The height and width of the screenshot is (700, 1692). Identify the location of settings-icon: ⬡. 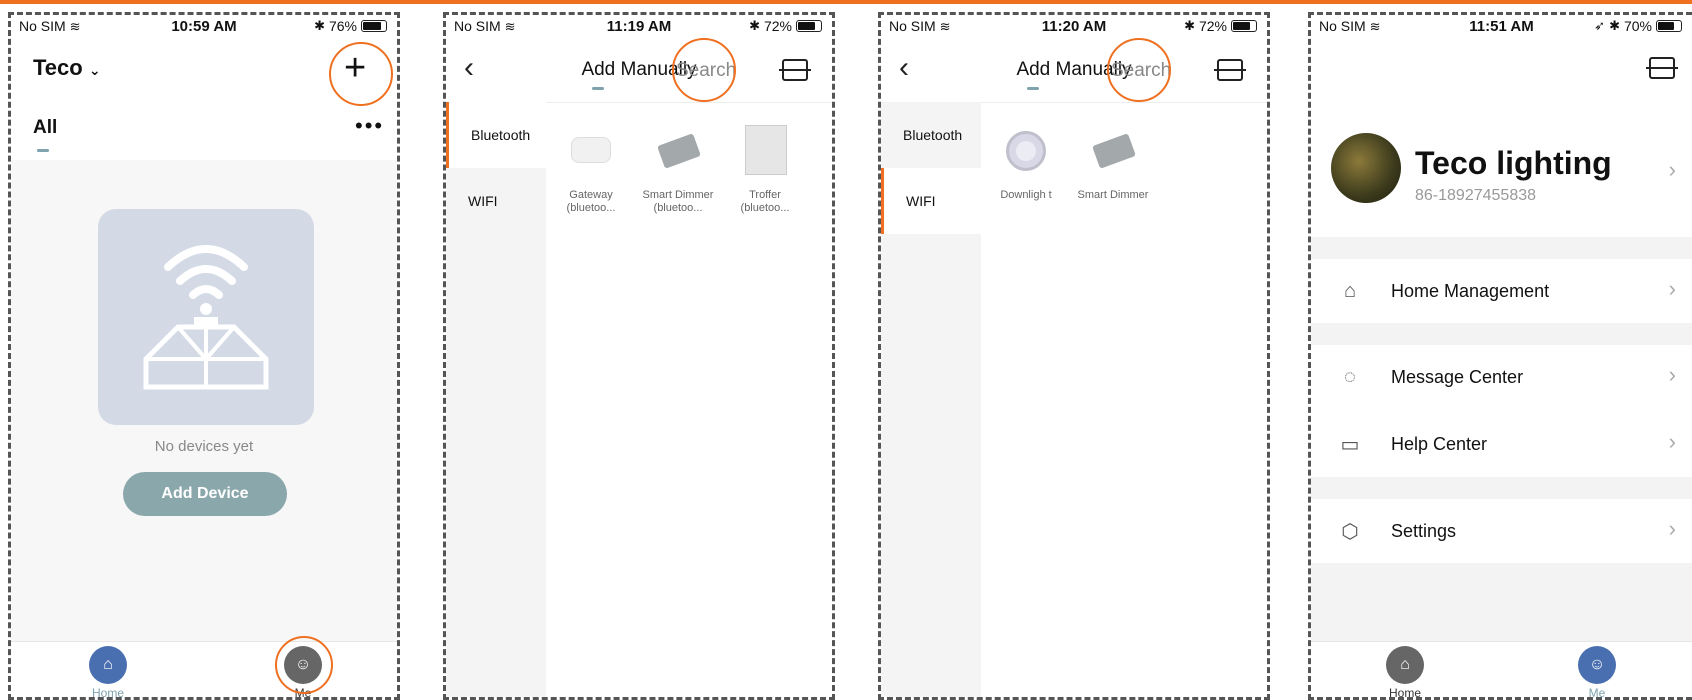
(1350, 531).